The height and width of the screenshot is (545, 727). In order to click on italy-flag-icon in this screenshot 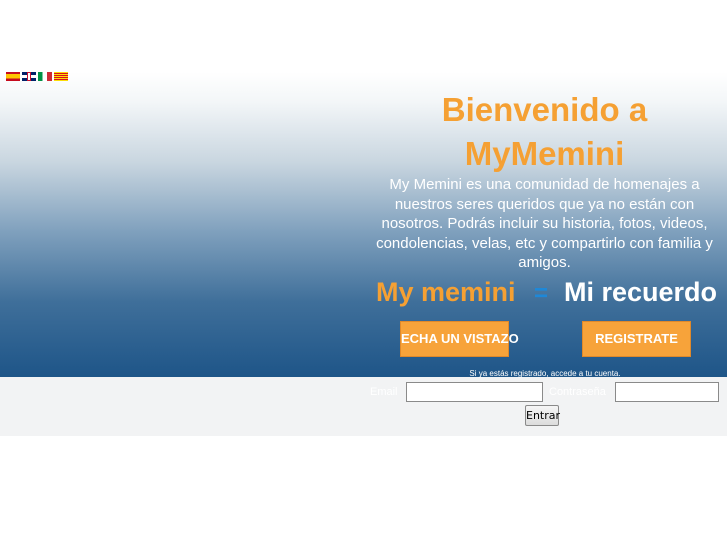, I will do `click(45, 76)`.